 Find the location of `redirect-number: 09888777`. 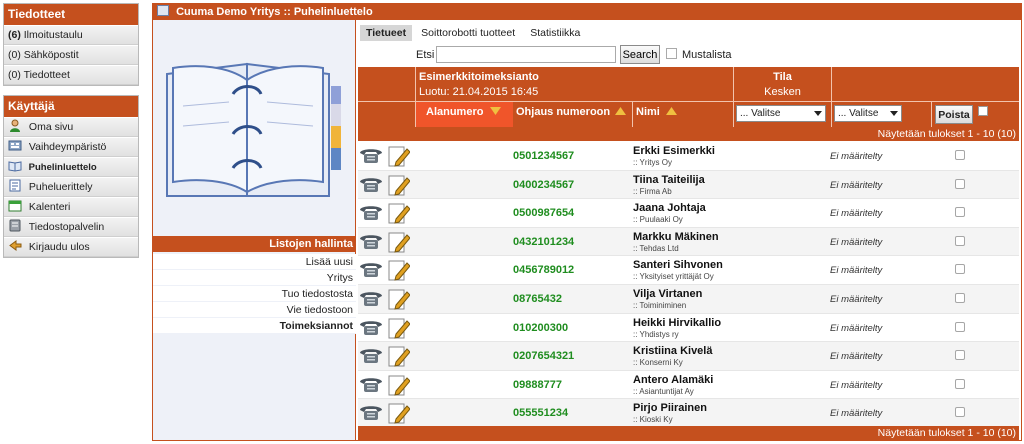

redirect-number: 09888777 is located at coordinates (537, 384).